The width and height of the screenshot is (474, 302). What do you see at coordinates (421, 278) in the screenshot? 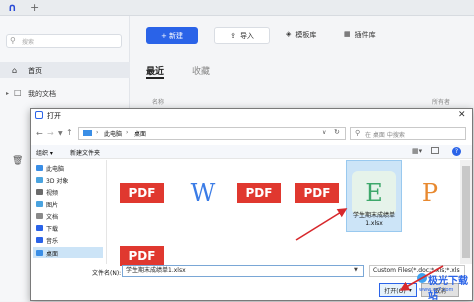
I see `annotation-arrow-to-open` at bounding box center [421, 278].